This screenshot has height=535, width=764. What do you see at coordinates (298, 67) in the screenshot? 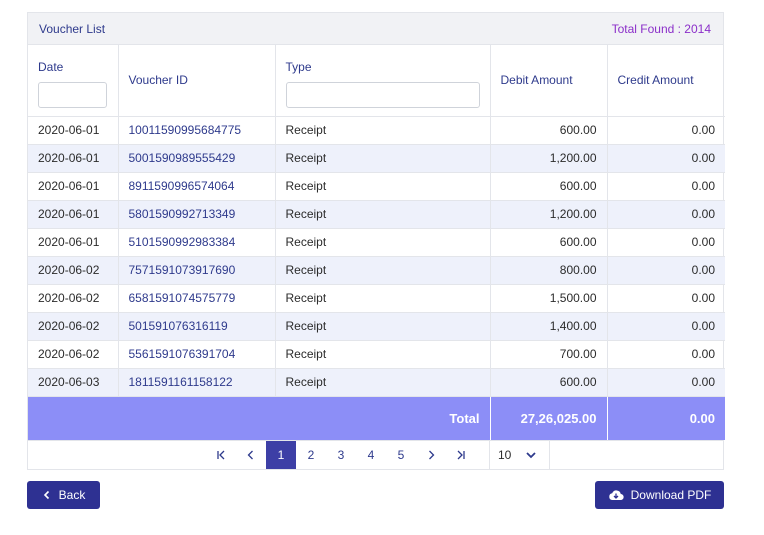
I see `type-header-label: Type` at bounding box center [298, 67].